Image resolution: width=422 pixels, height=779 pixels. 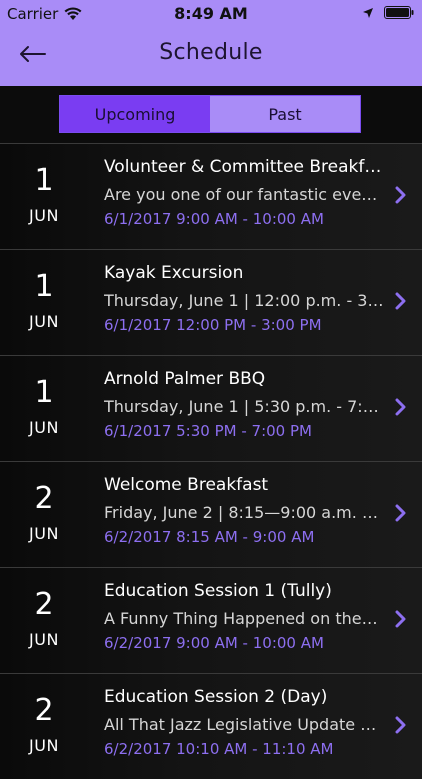 What do you see at coordinates (186, 485) in the screenshot?
I see `event-title: Welcome Breakfast` at bounding box center [186, 485].